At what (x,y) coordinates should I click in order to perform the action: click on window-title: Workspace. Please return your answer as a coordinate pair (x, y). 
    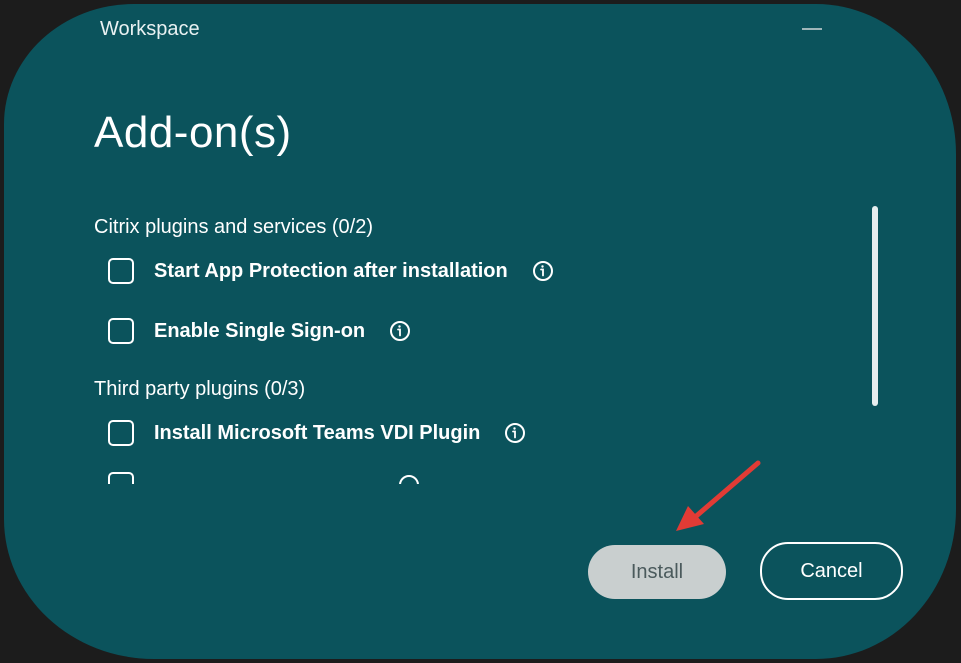
    Looking at the image, I should click on (150, 29).